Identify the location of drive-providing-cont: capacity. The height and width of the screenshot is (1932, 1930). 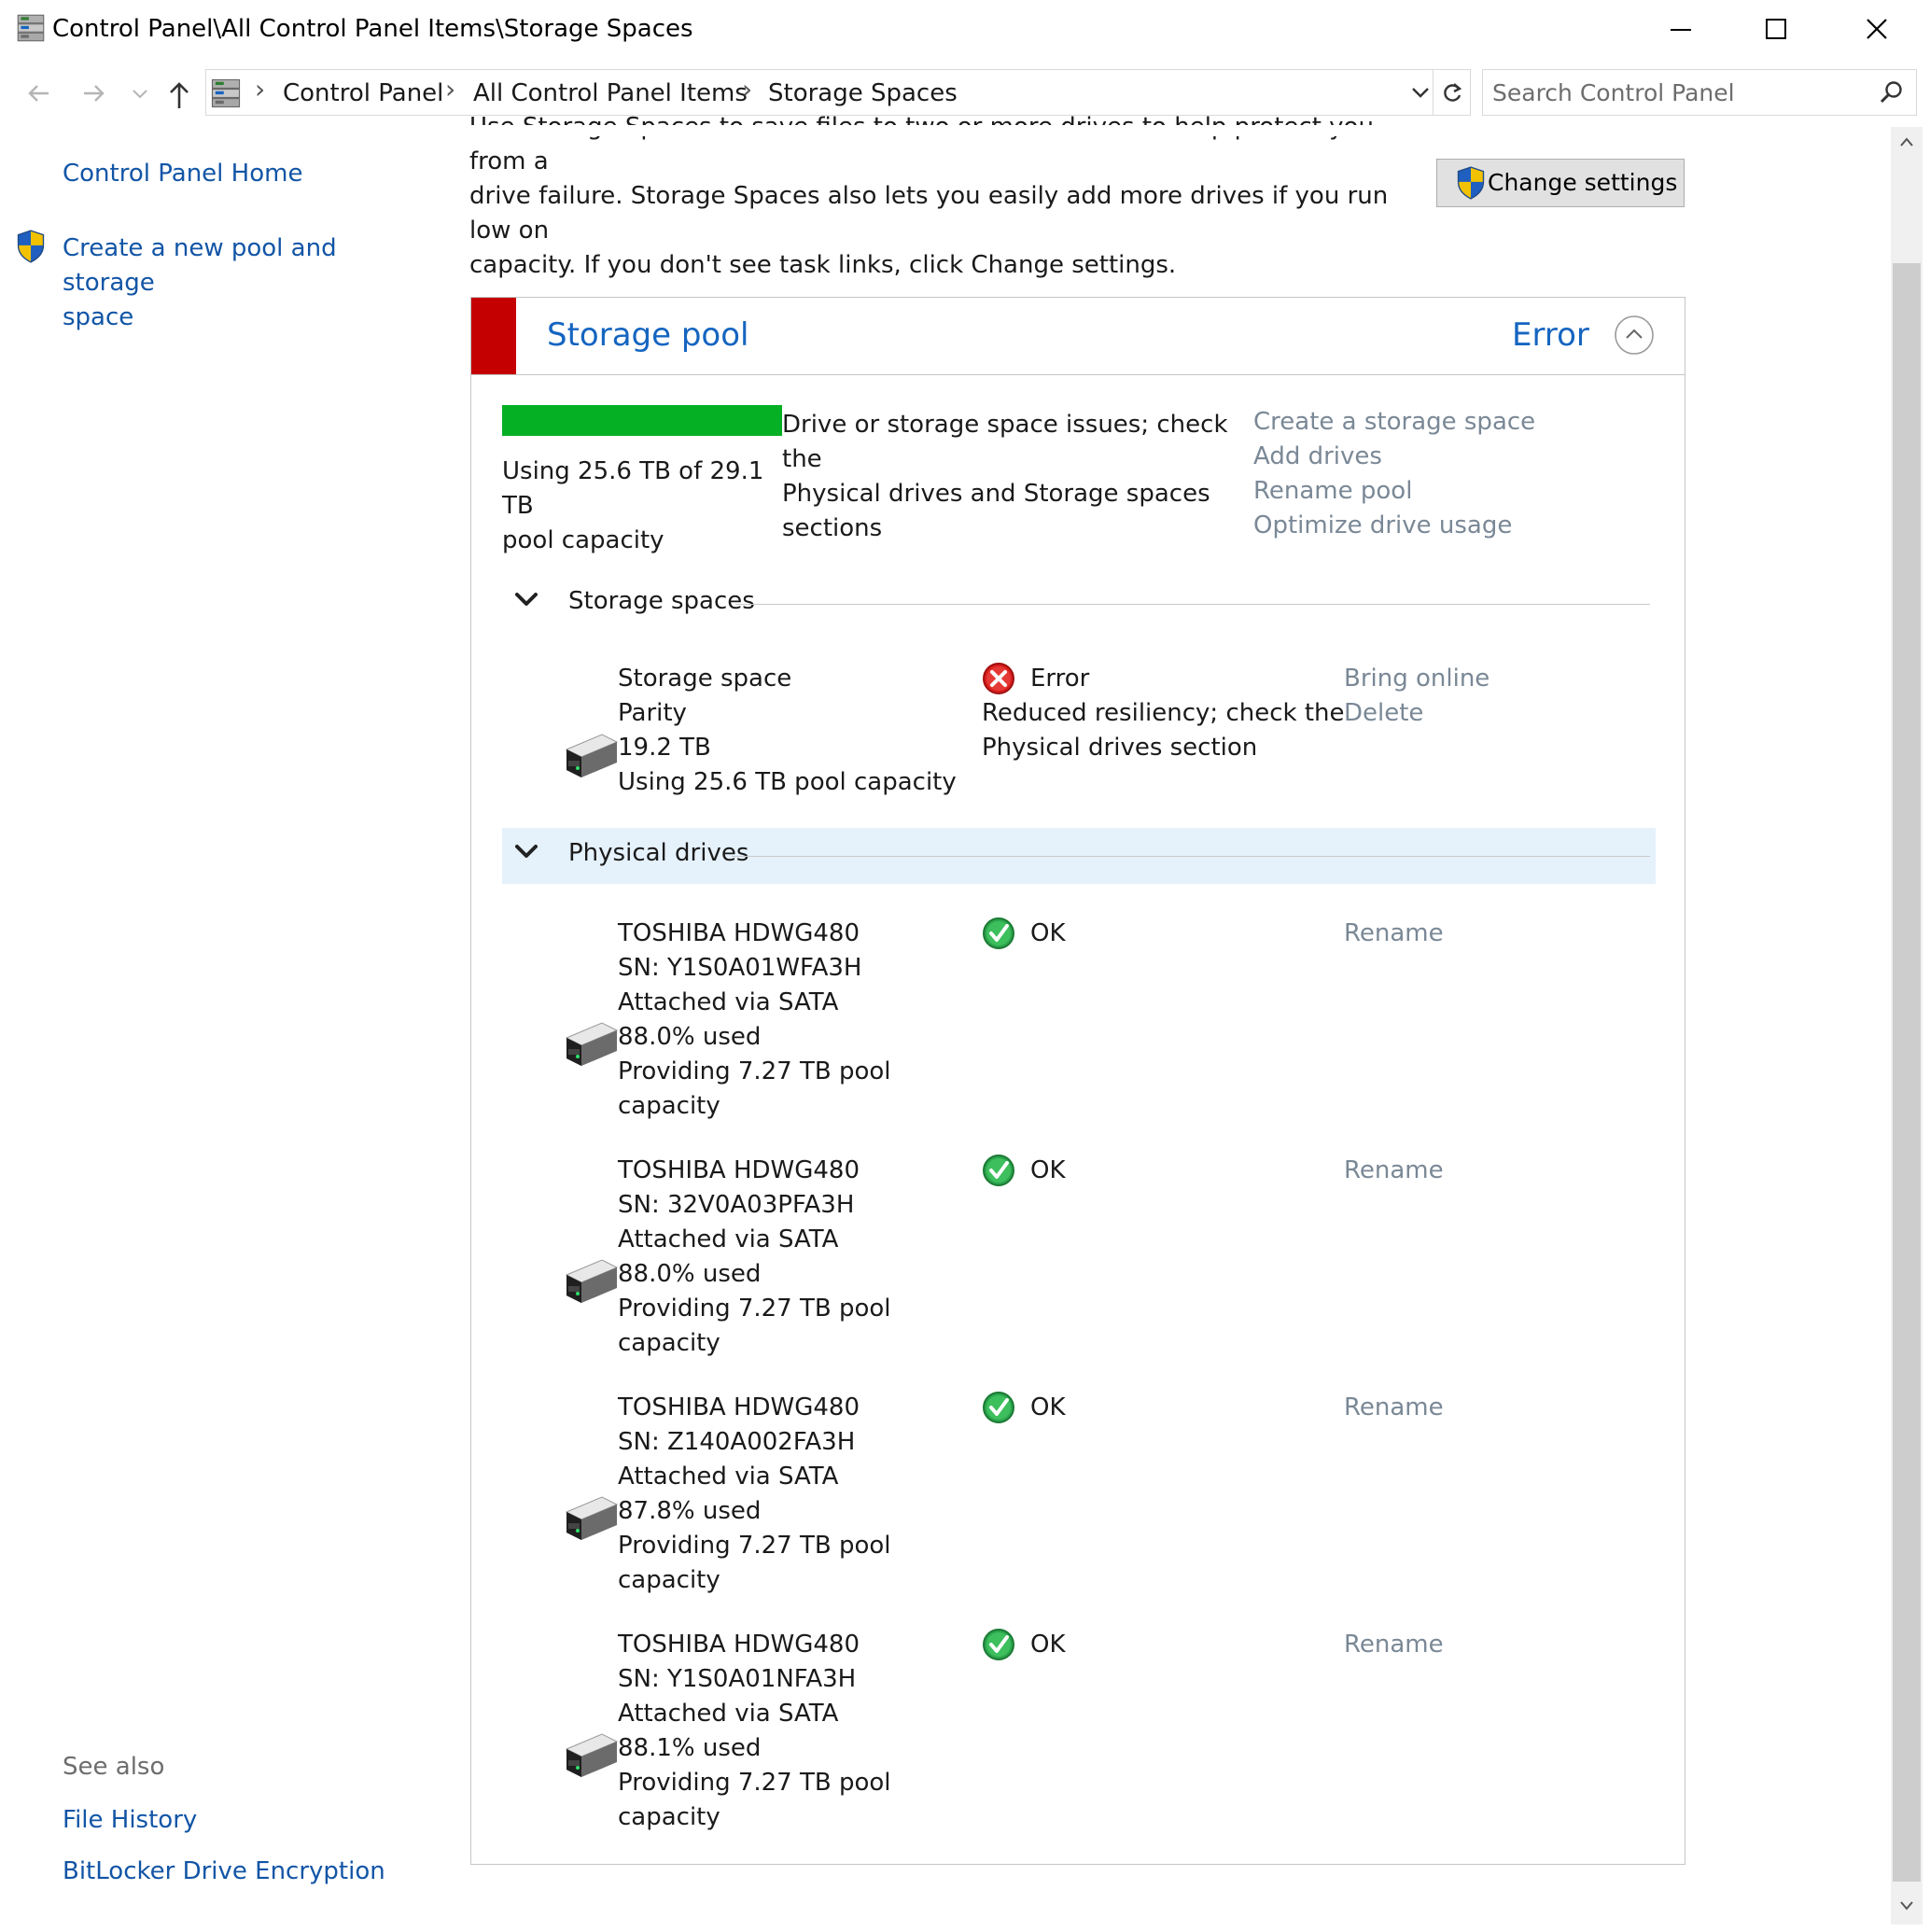
(669, 1817).